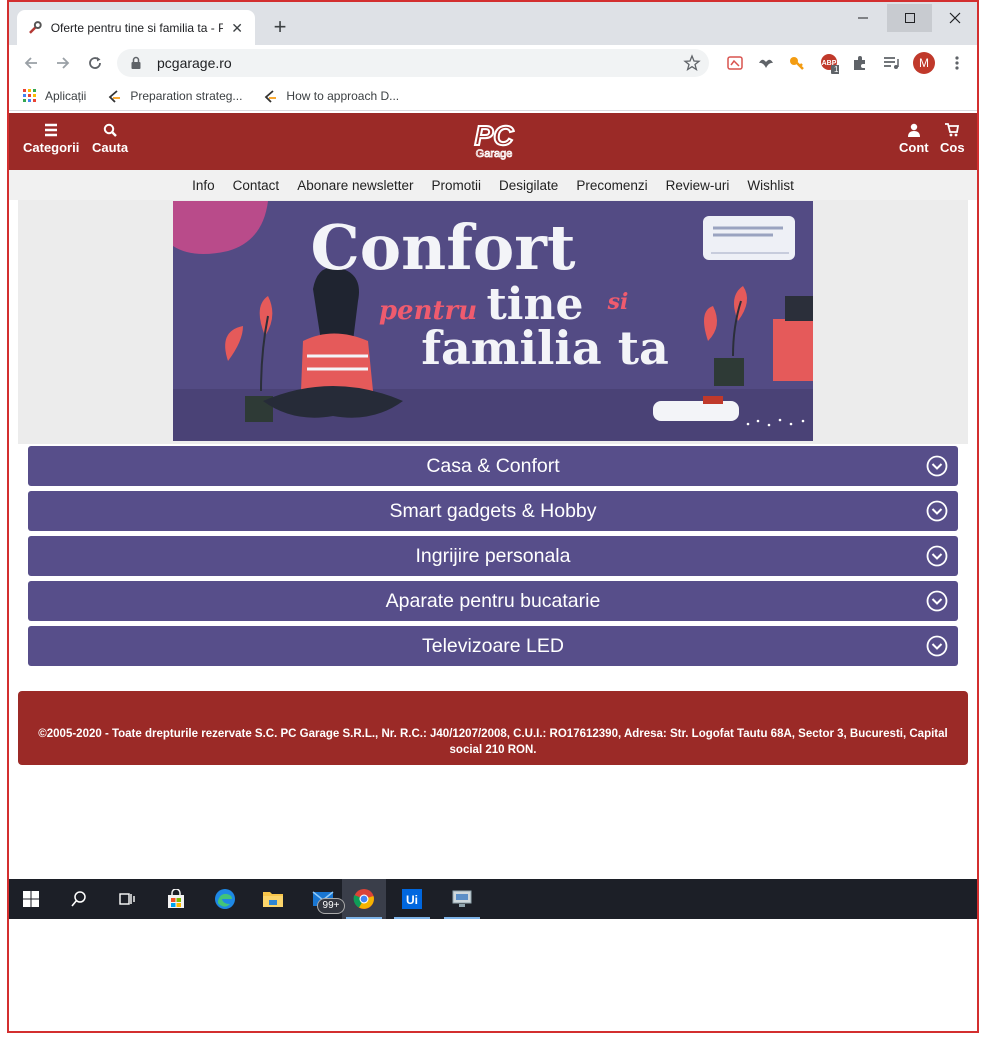  What do you see at coordinates (280, 28) in the screenshot?
I see `new-tab-button: +` at bounding box center [280, 28].